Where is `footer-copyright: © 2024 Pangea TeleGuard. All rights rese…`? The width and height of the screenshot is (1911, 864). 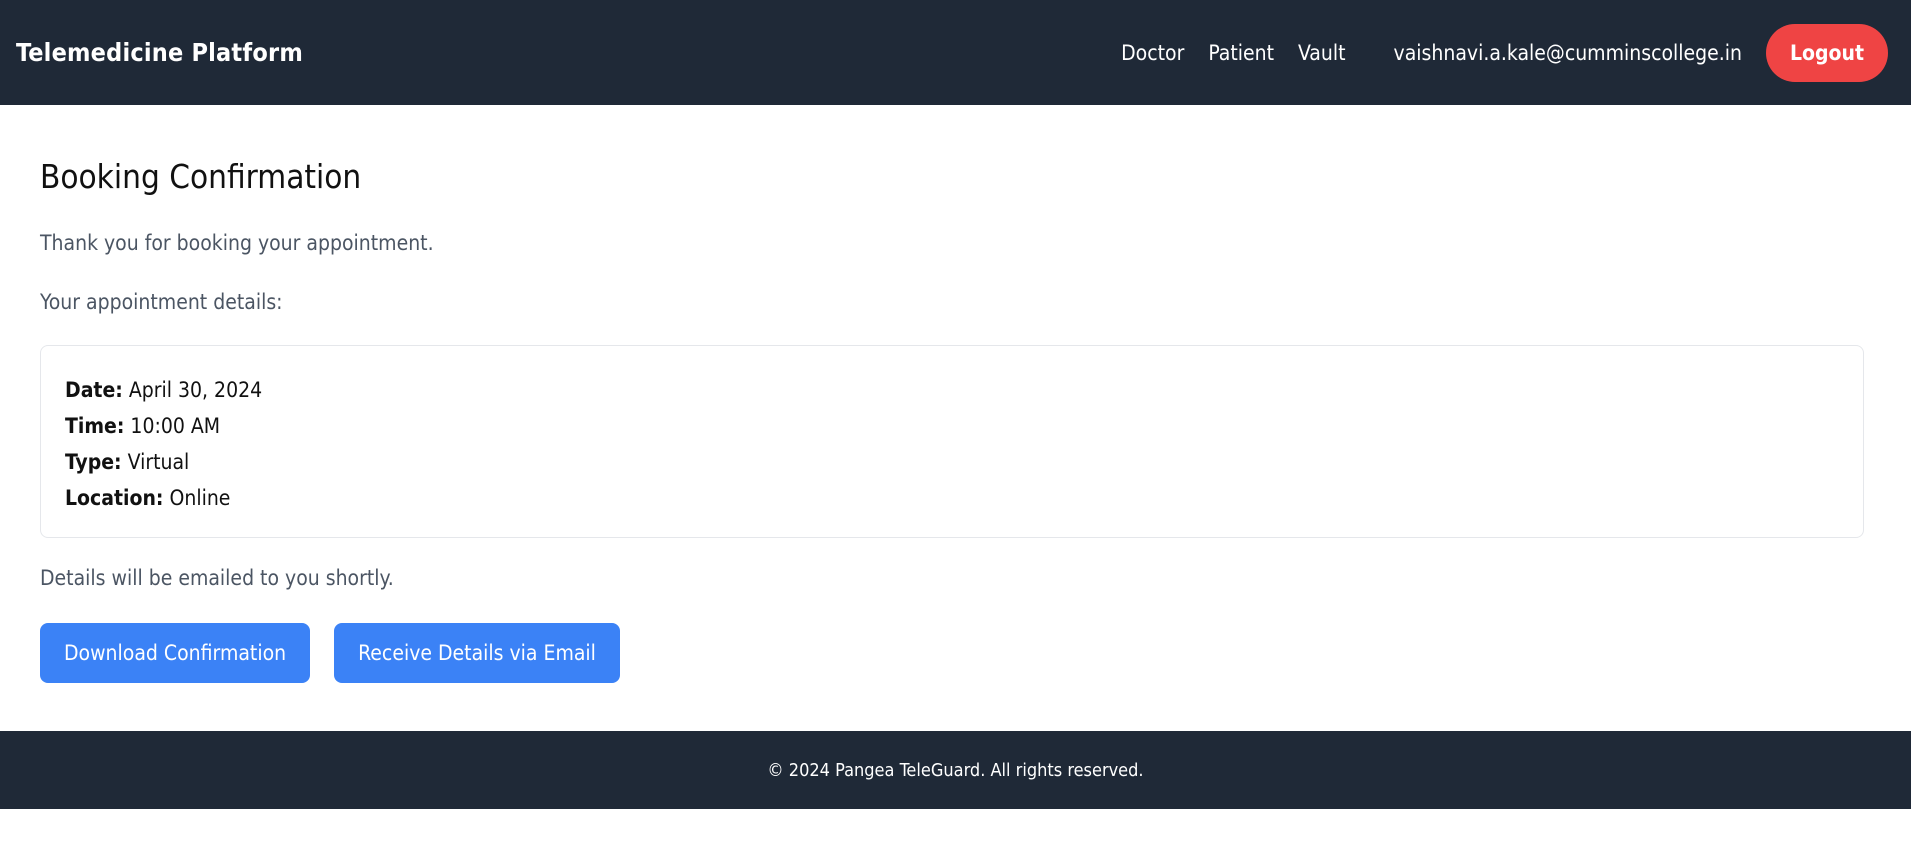 footer-copyright: © 2024 Pangea TeleGuard. All rights rese… is located at coordinates (955, 770).